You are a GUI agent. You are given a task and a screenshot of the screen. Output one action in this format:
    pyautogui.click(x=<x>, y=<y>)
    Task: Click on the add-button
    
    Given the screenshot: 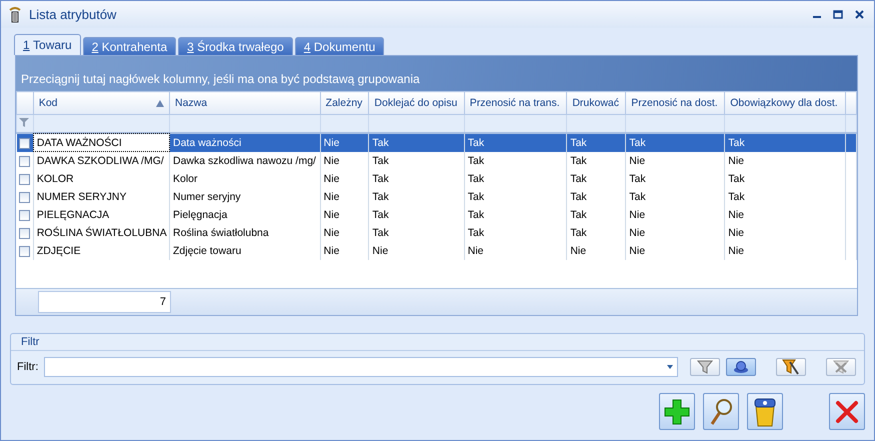 What is the action you would take?
    pyautogui.click(x=677, y=411)
    